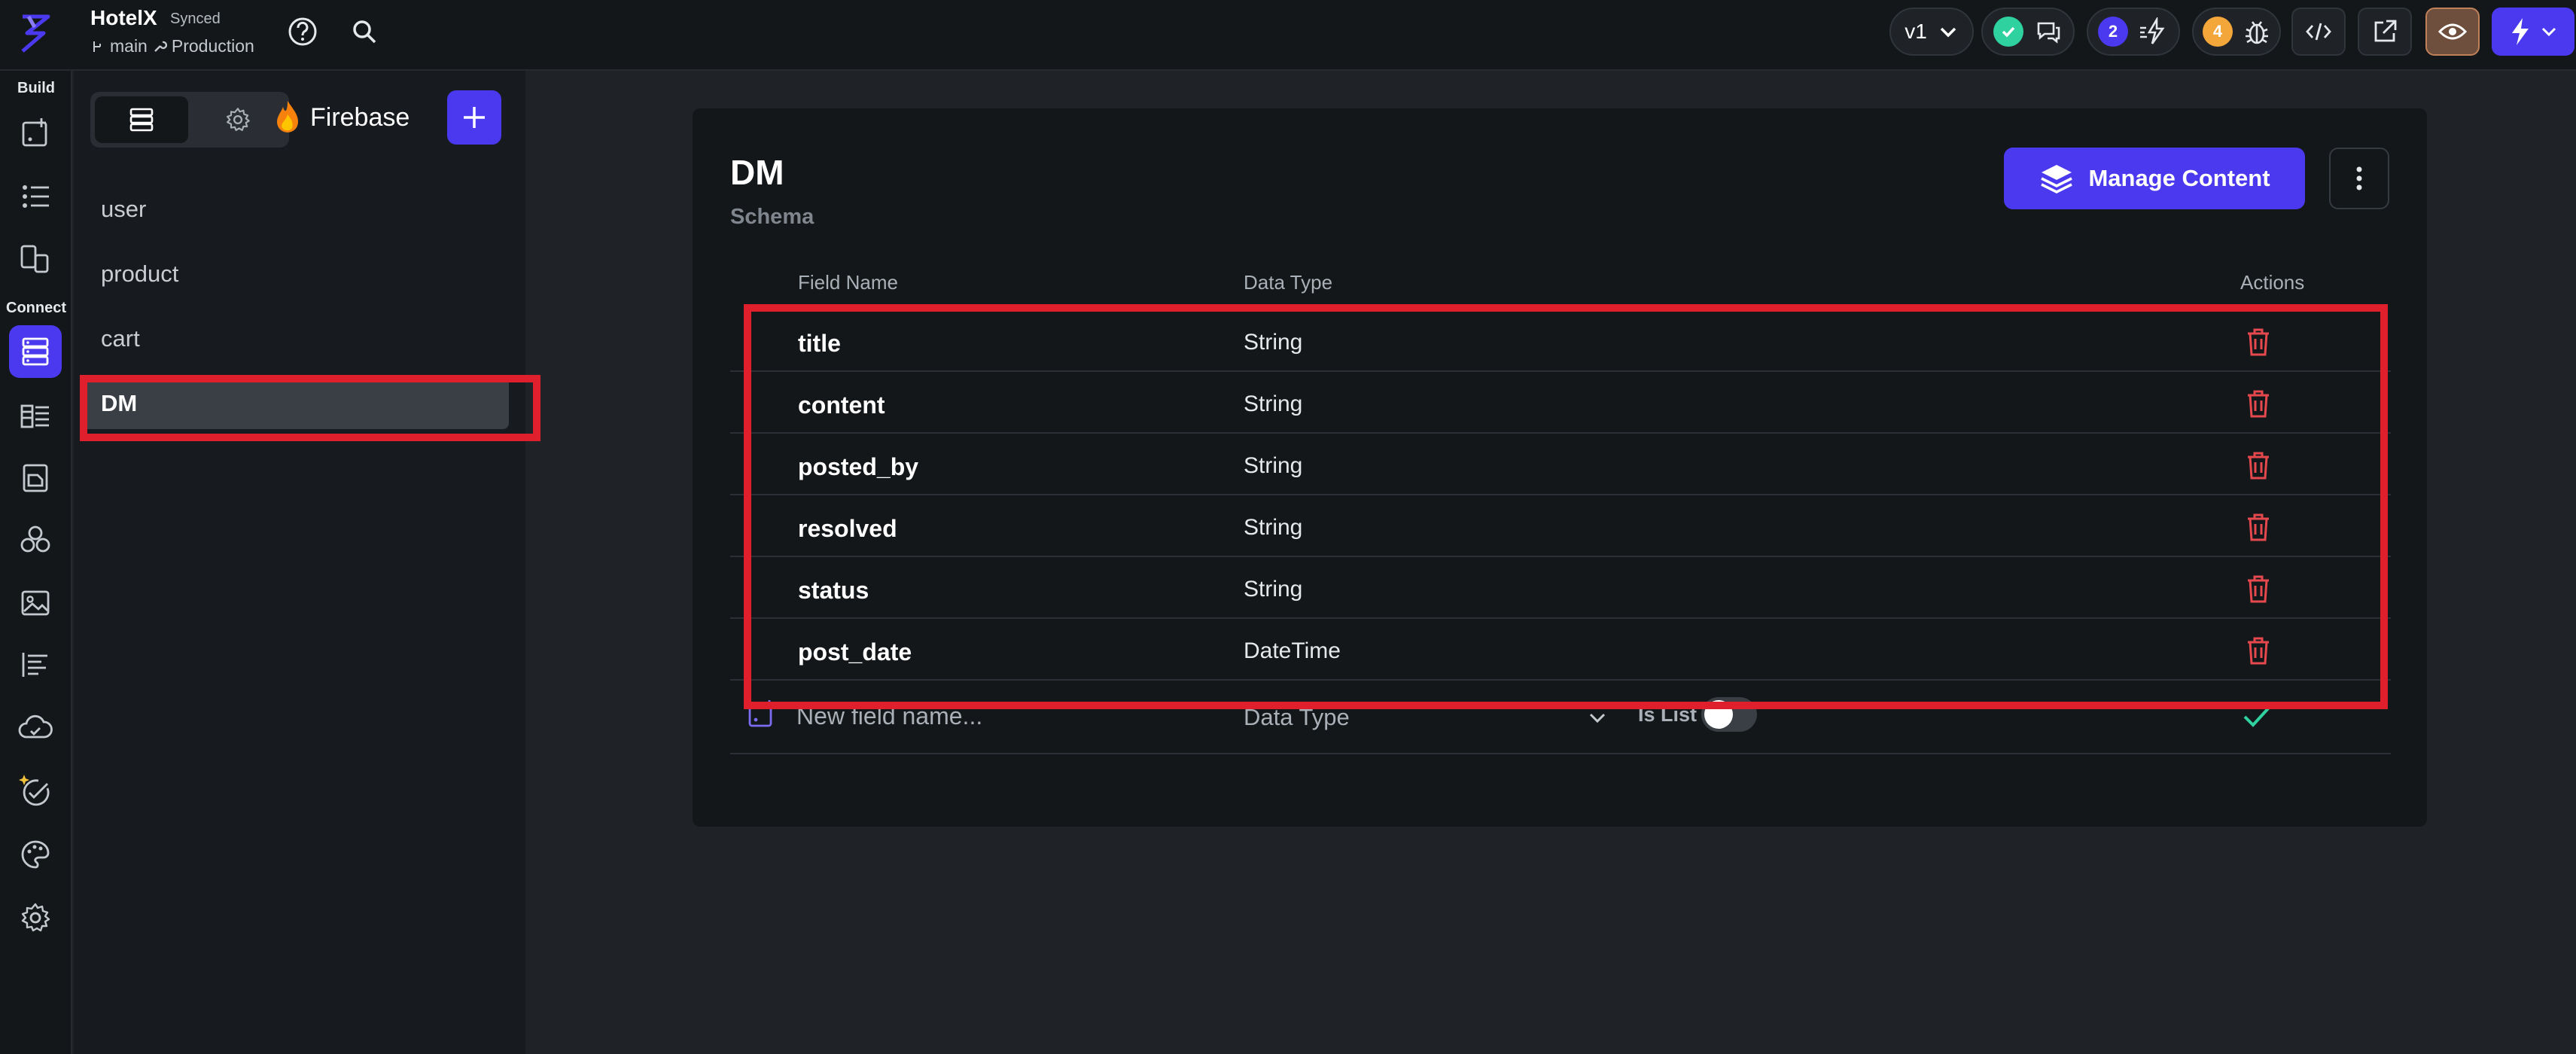 The height and width of the screenshot is (1054, 2576). I want to click on eye-icon, so click(2452, 32).